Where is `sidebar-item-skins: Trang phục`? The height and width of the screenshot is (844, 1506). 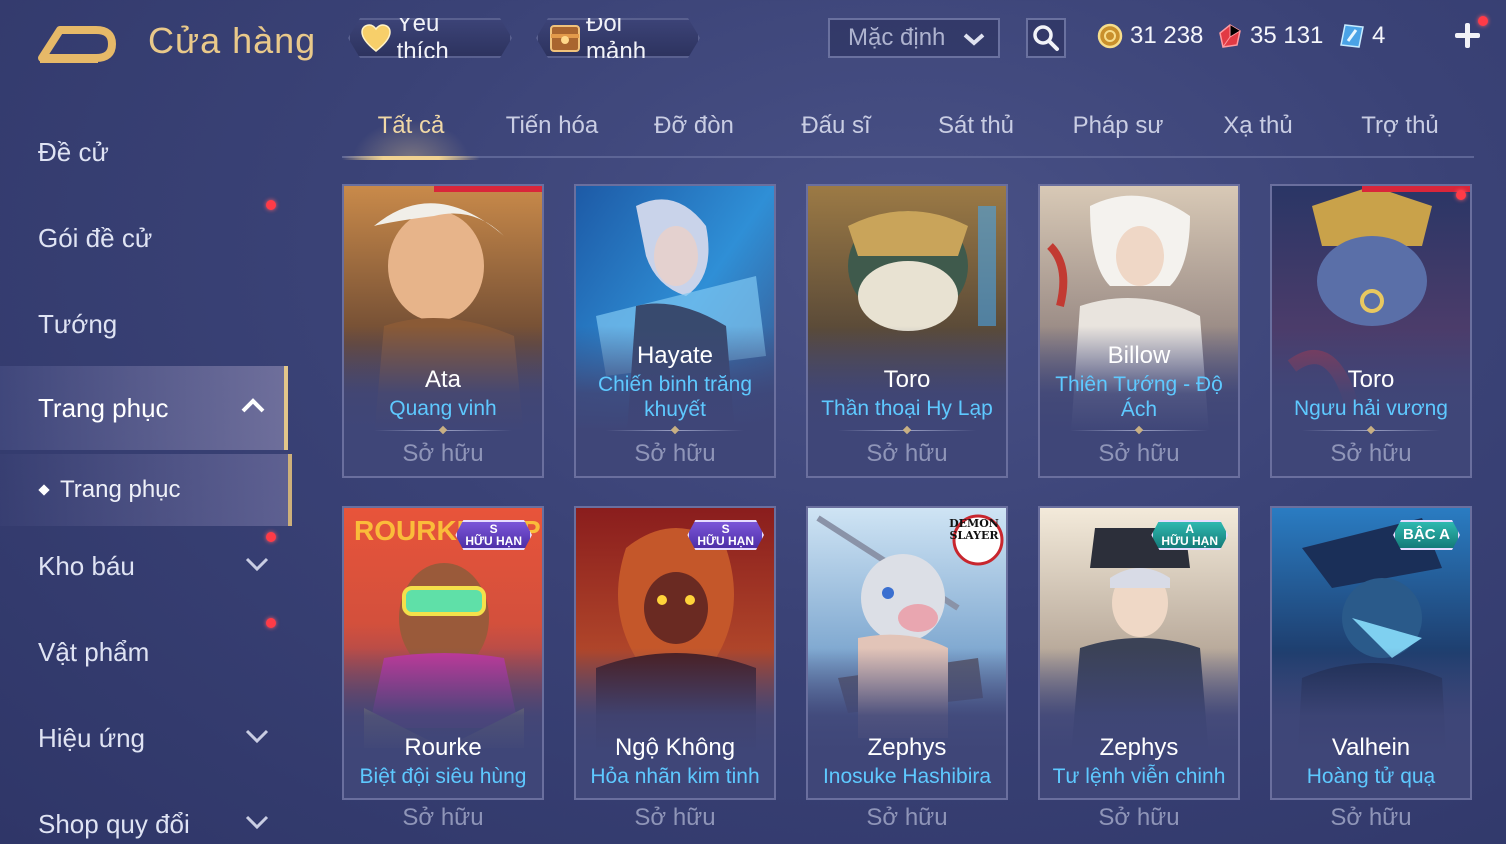
sidebar-item-skins: Trang phục is located at coordinates (144, 408).